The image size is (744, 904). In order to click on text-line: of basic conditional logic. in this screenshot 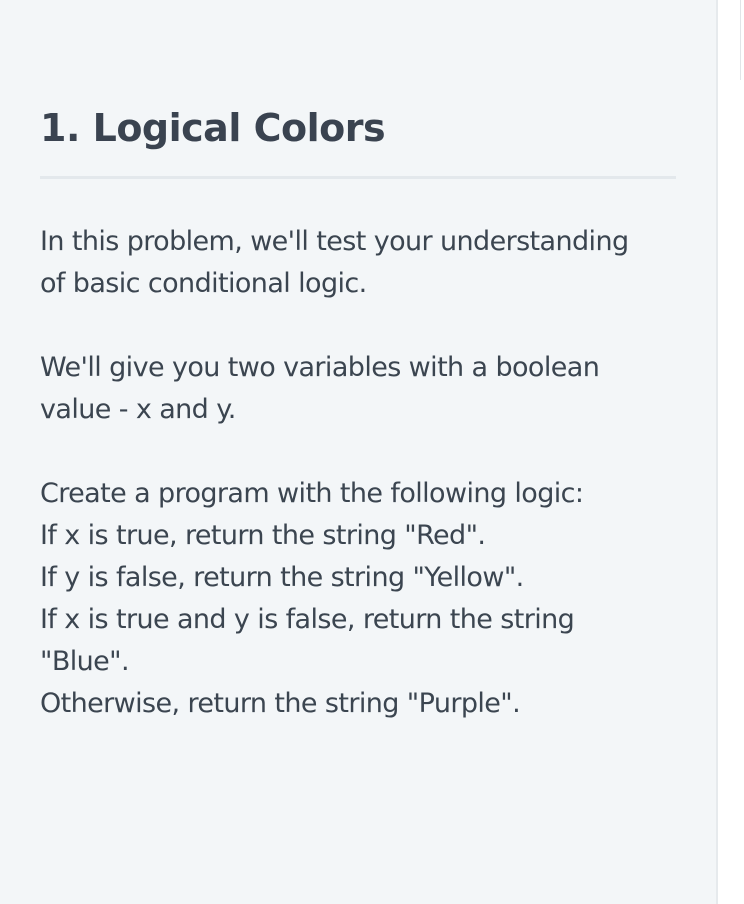, I will do `click(203, 283)`.